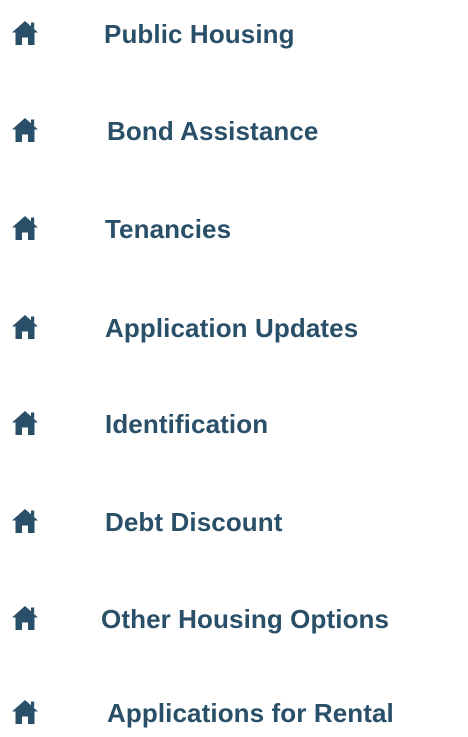 Image resolution: width=468 pixels, height=737 pixels. What do you see at coordinates (245, 619) in the screenshot?
I see `menu-item-label: Other Housing Options` at bounding box center [245, 619].